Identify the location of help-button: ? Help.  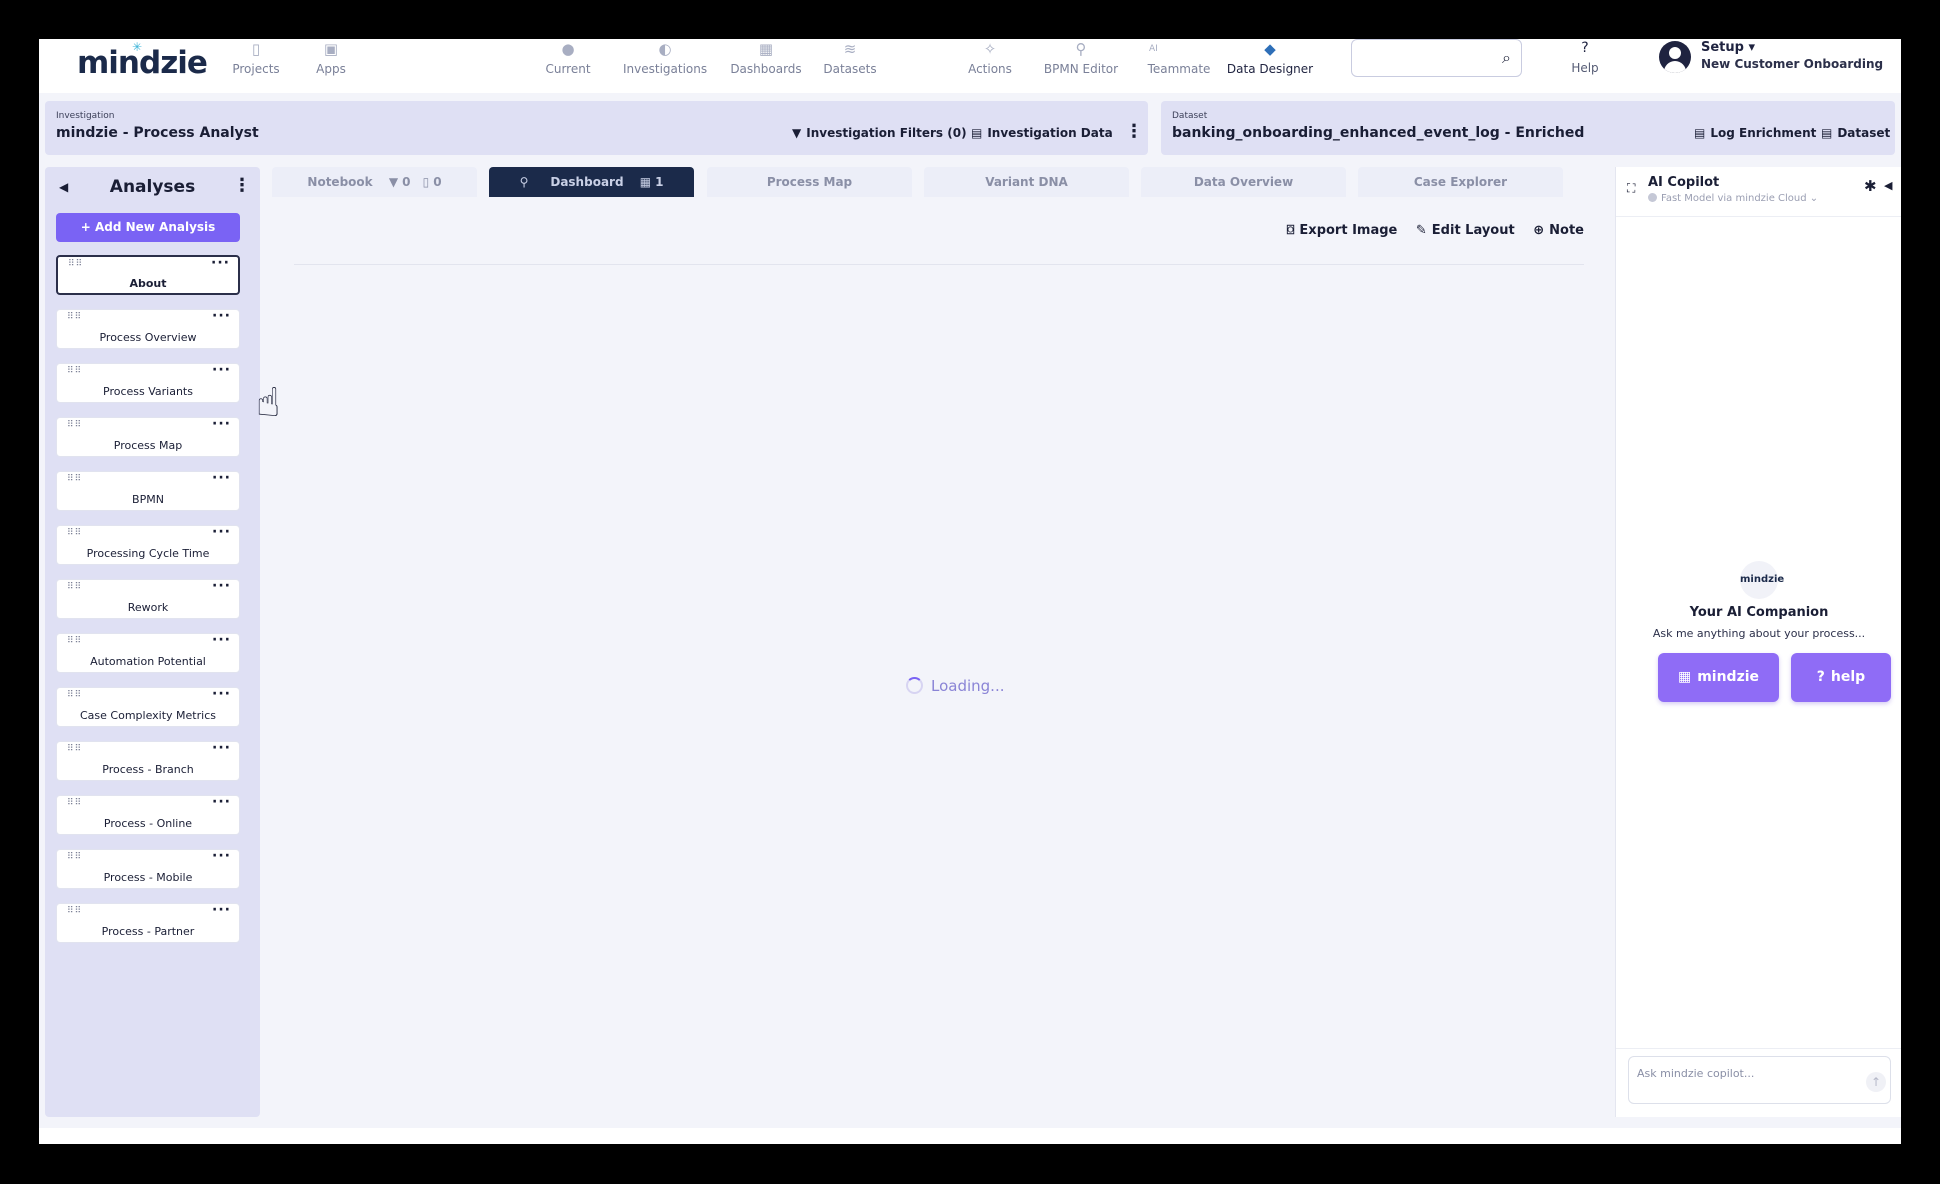
(1585, 57).